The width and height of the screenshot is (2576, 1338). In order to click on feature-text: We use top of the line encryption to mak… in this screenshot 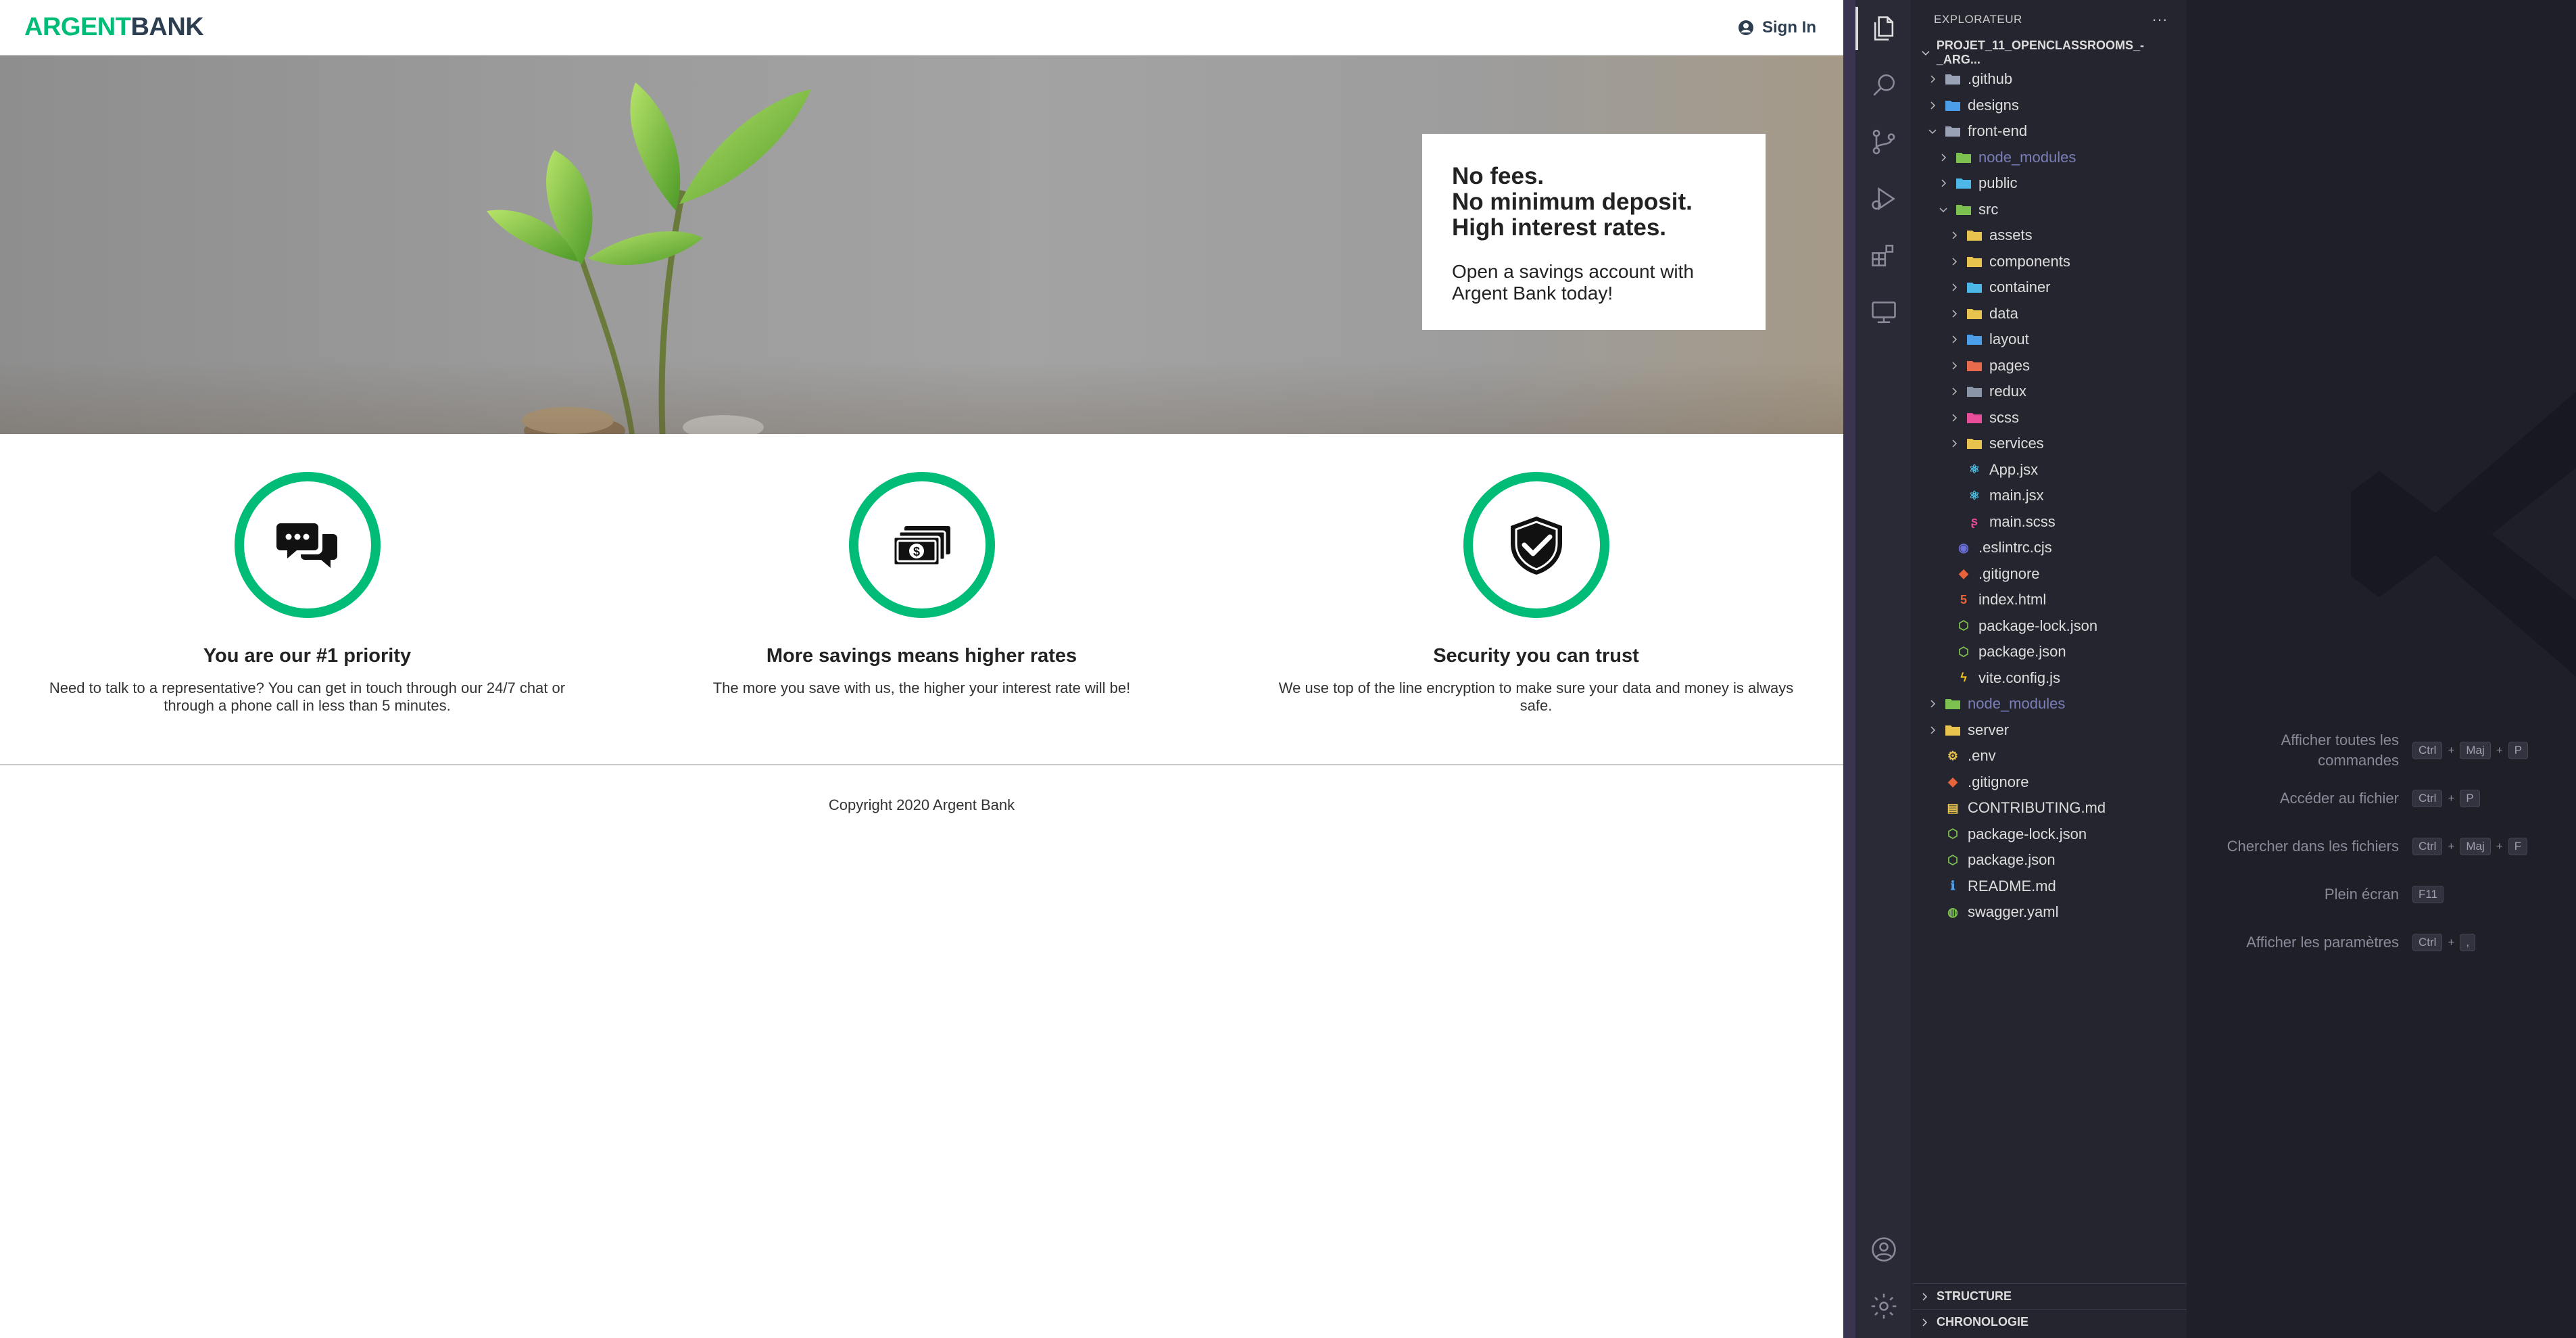, I will do `click(1536, 696)`.